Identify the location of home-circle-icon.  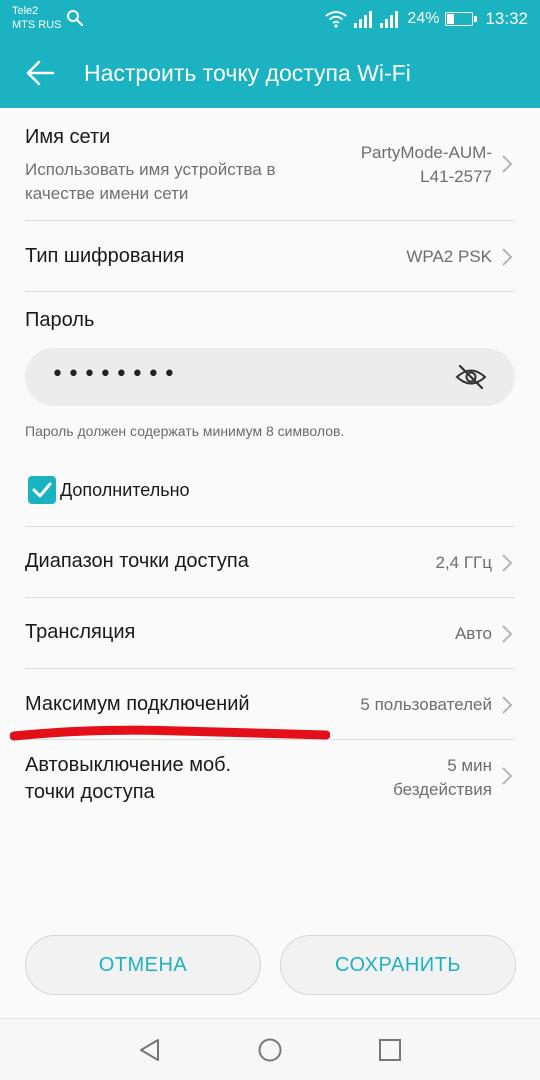
(270, 1050).